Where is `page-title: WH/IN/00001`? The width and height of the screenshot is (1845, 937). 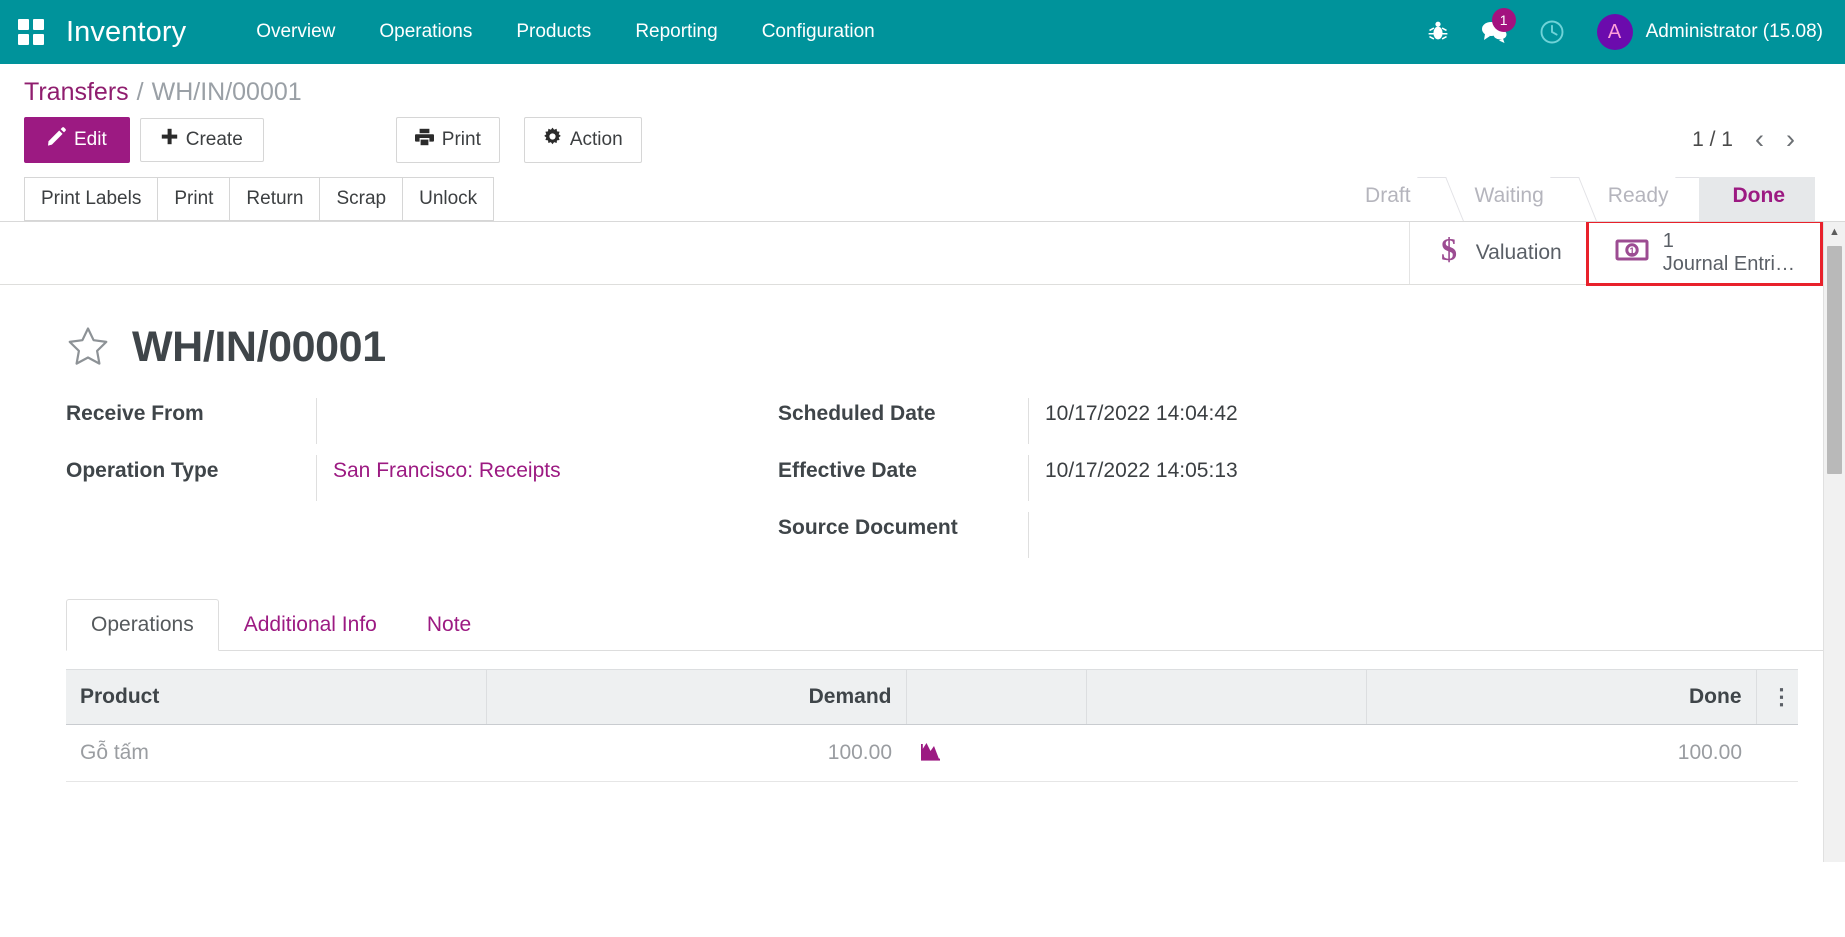
page-title: WH/IN/00001 is located at coordinates (259, 346).